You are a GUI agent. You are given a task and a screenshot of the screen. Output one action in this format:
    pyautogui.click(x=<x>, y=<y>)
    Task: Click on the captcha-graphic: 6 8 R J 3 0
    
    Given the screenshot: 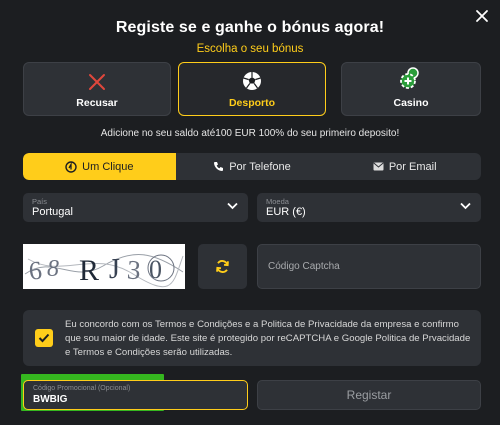 What is the action you would take?
    pyautogui.click(x=104, y=266)
    